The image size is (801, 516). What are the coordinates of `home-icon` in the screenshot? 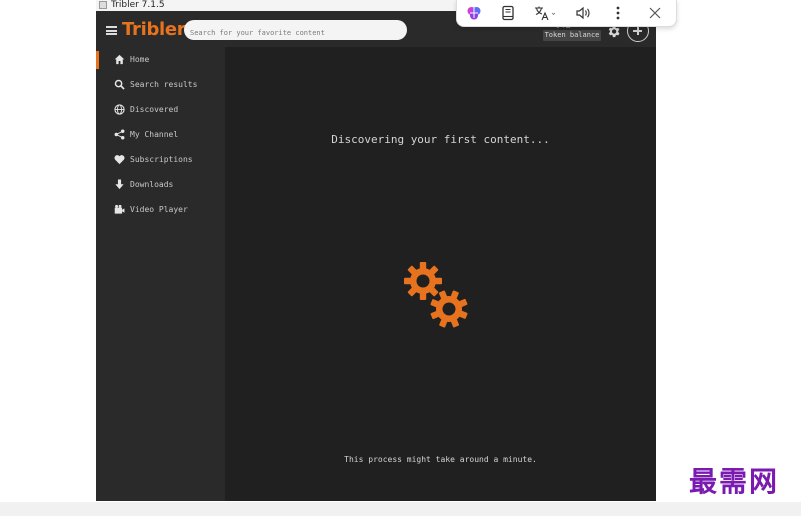 It's located at (119, 60).